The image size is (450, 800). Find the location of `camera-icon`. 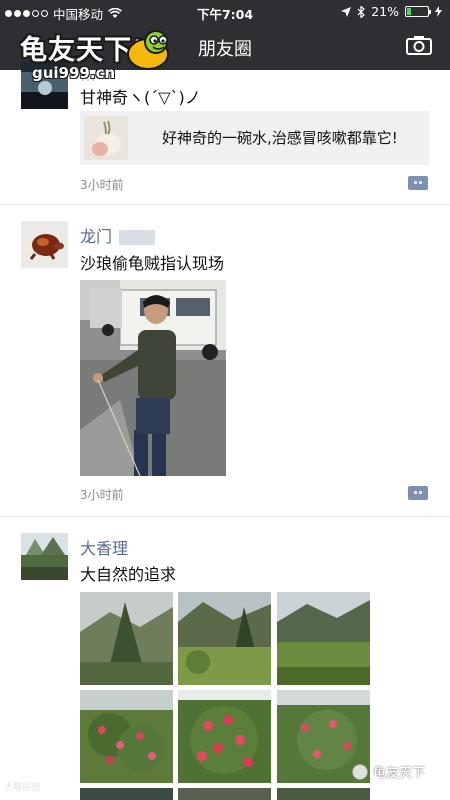

camera-icon is located at coordinates (419, 45).